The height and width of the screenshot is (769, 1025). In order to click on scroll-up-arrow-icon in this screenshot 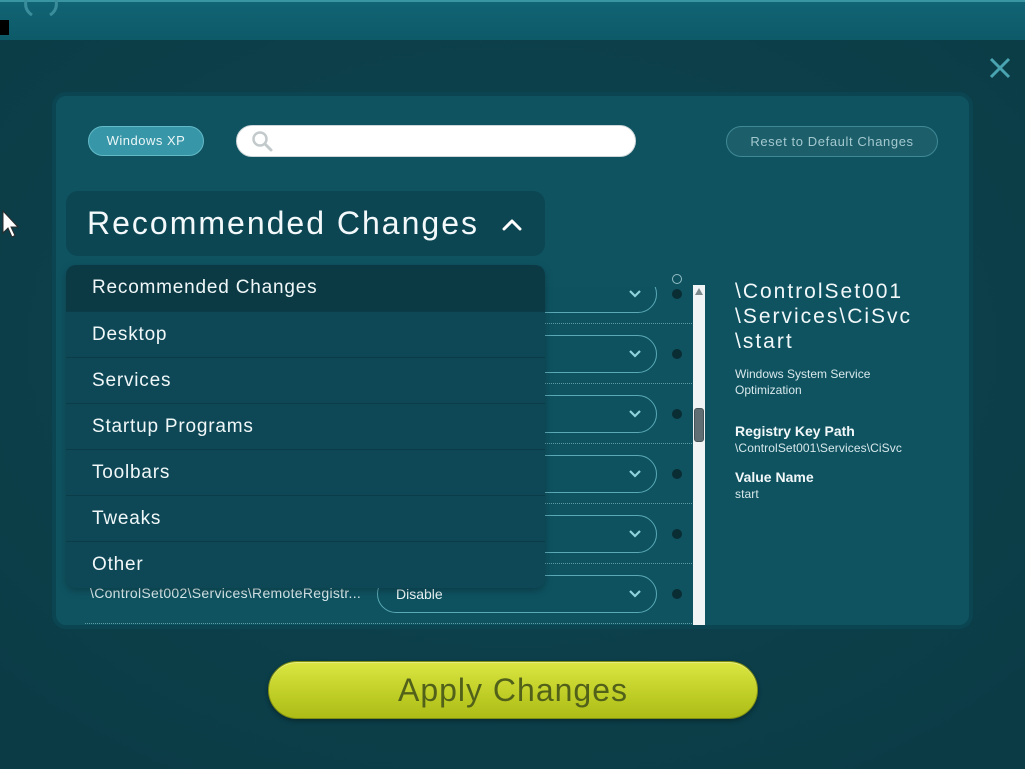, I will do `click(699, 291)`.